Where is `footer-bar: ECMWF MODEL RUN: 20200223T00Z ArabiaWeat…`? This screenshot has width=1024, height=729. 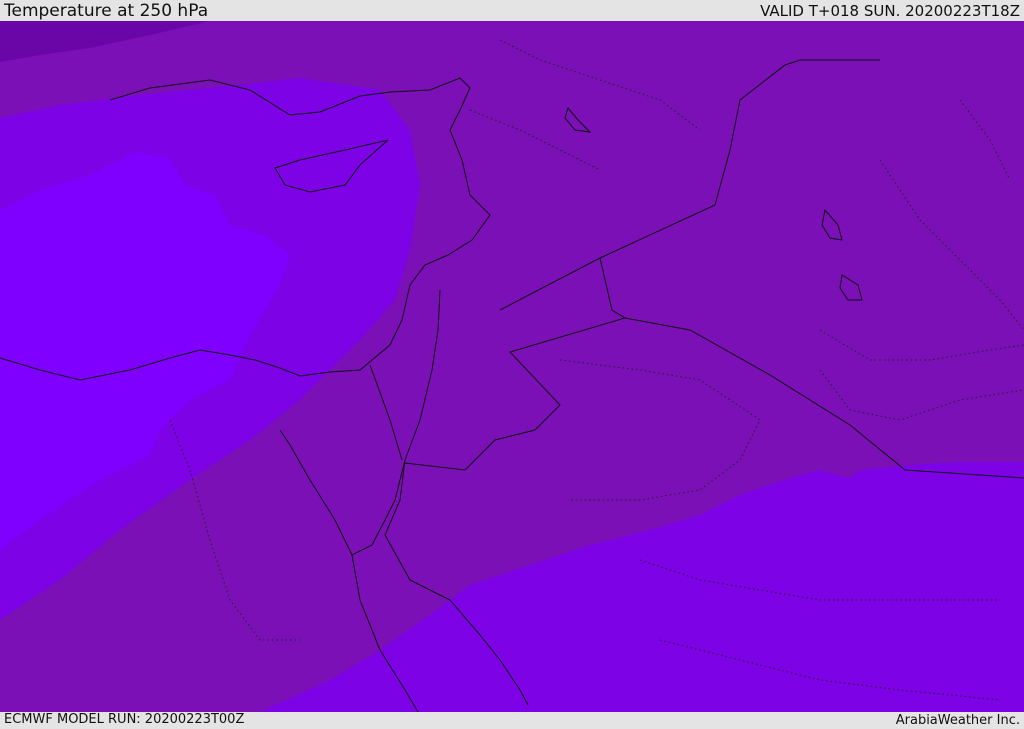
footer-bar: ECMWF MODEL RUN: 20200223T00Z ArabiaWeat… is located at coordinates (512, 720).